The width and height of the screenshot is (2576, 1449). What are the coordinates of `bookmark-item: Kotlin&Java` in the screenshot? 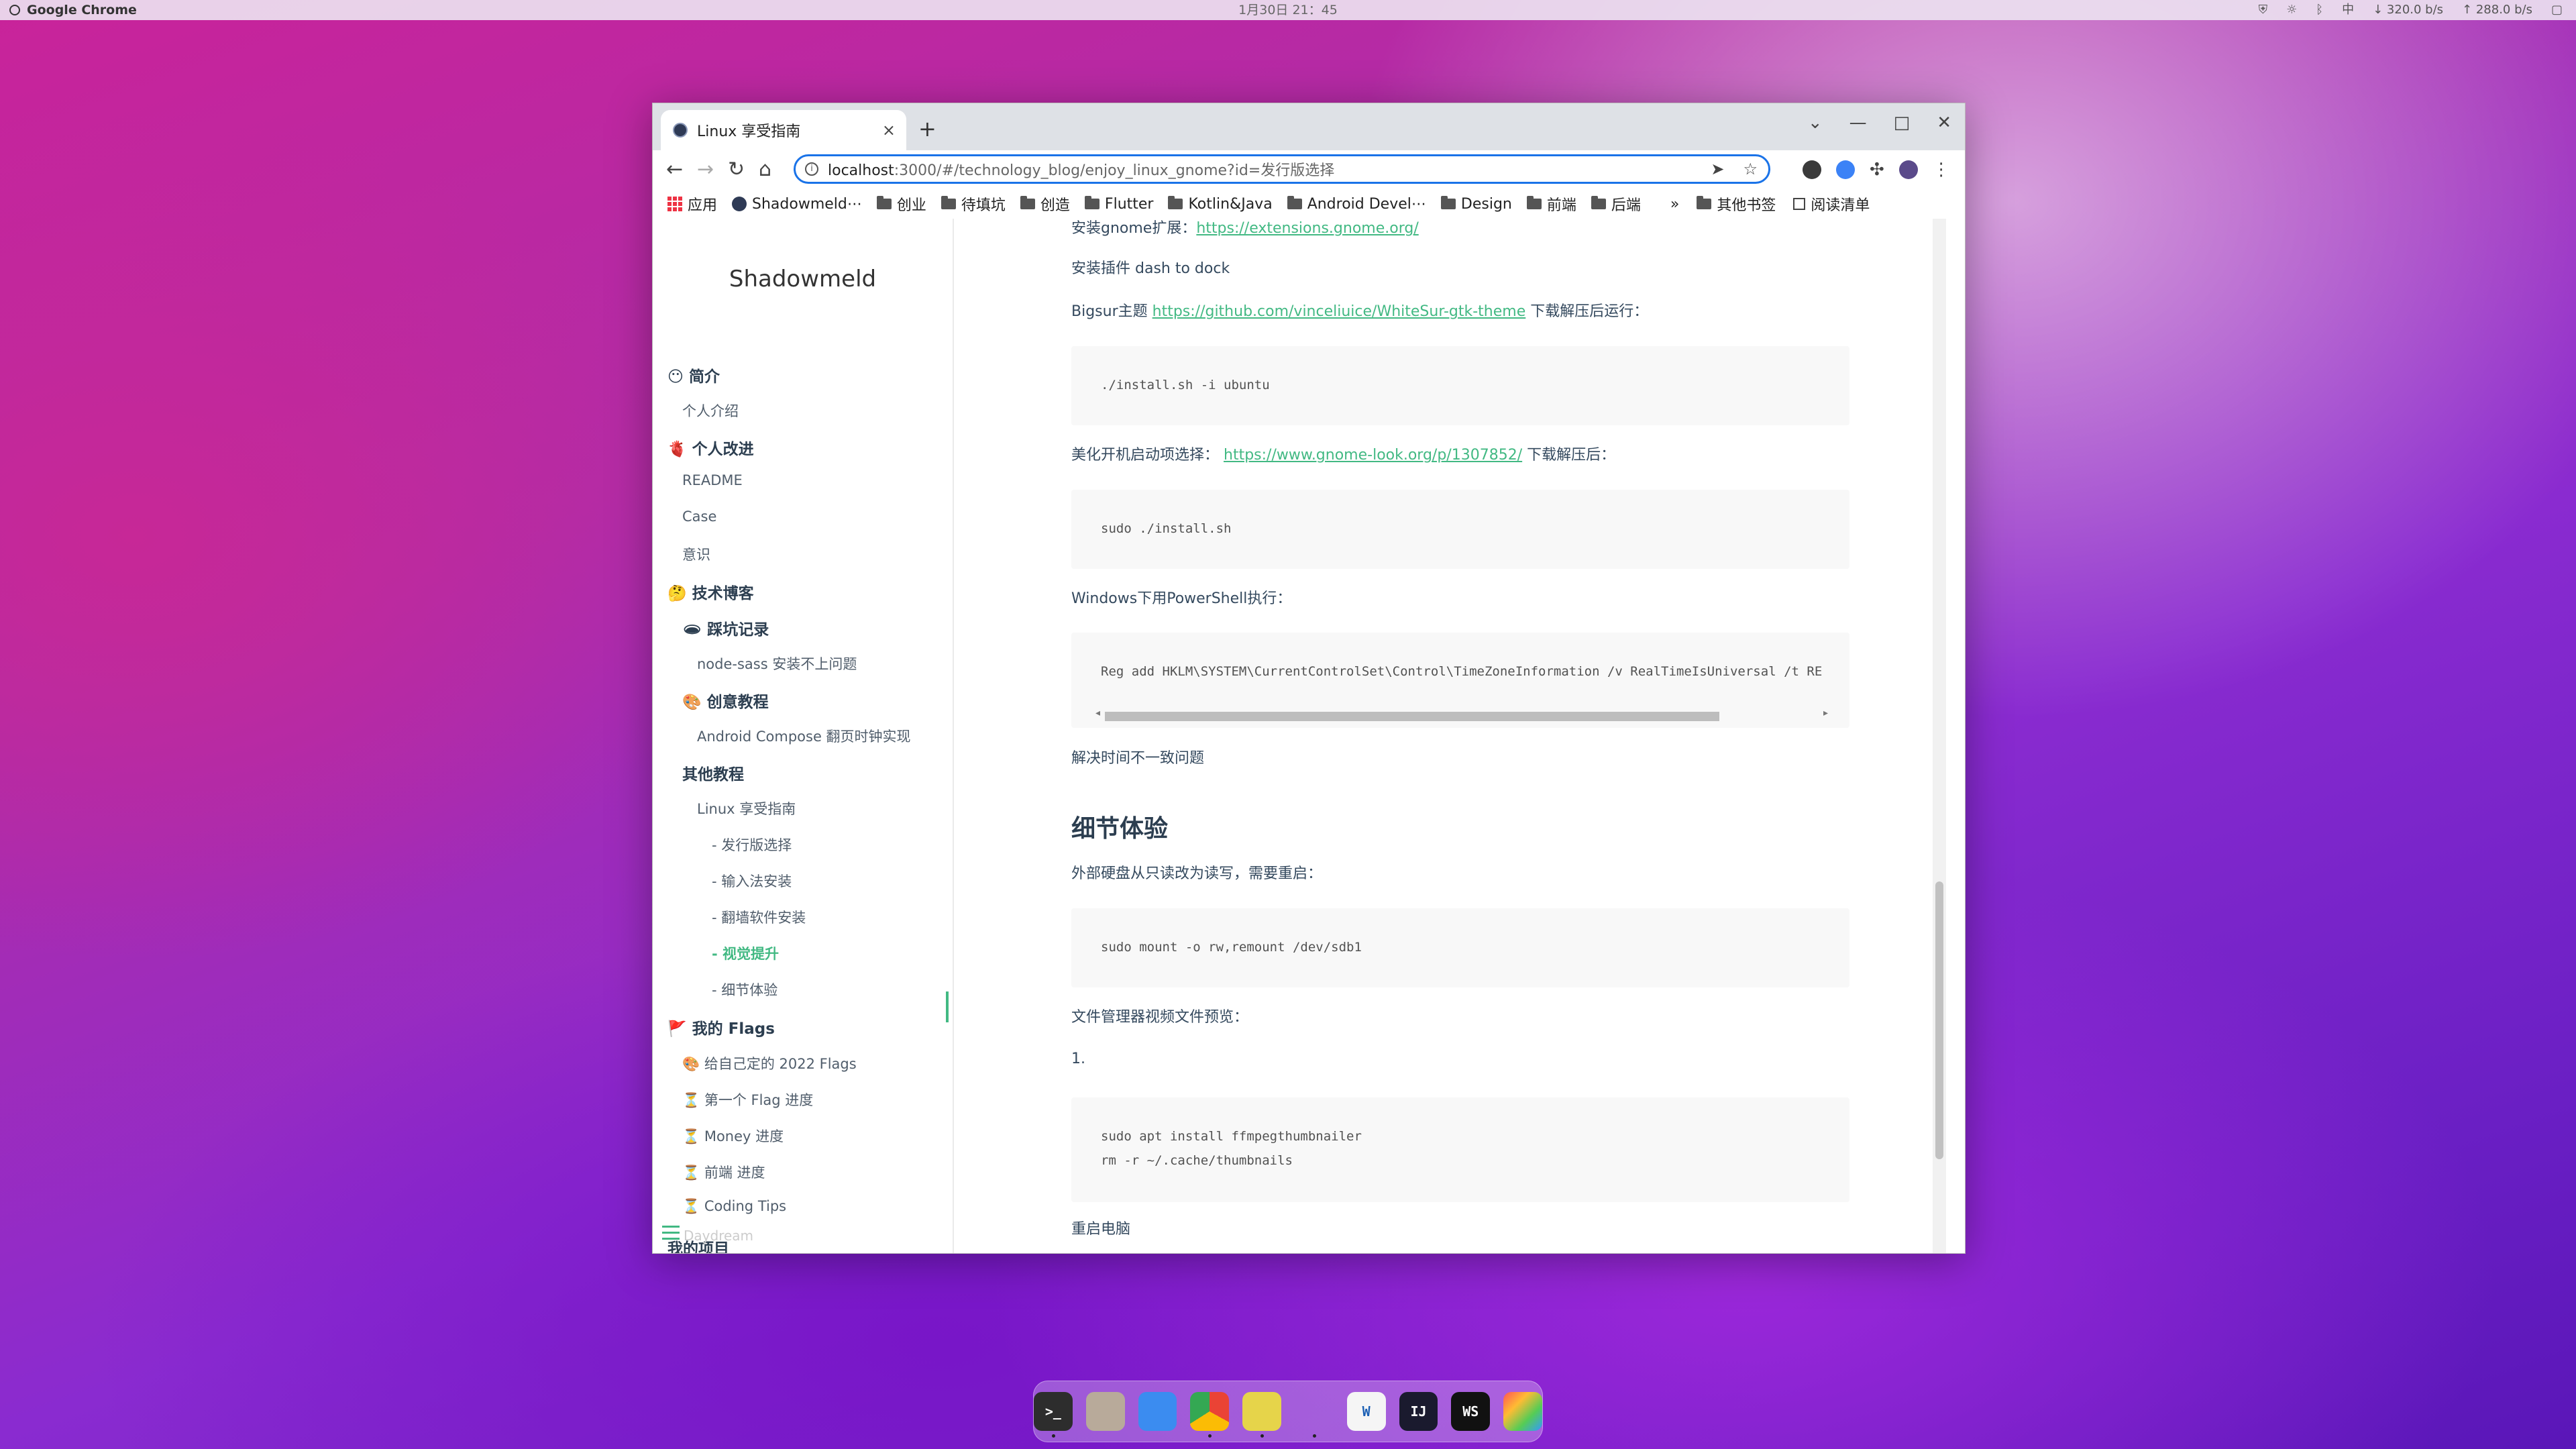 It's located at (1220, 204).